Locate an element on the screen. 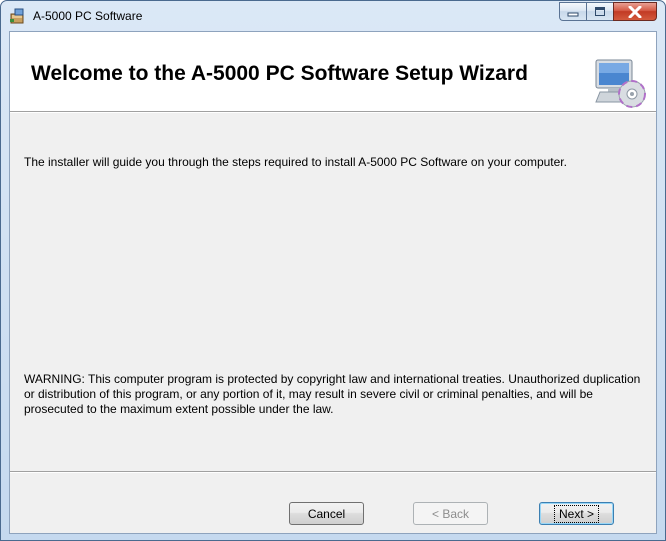  maximize-icon is located at coordinates (600, 11).